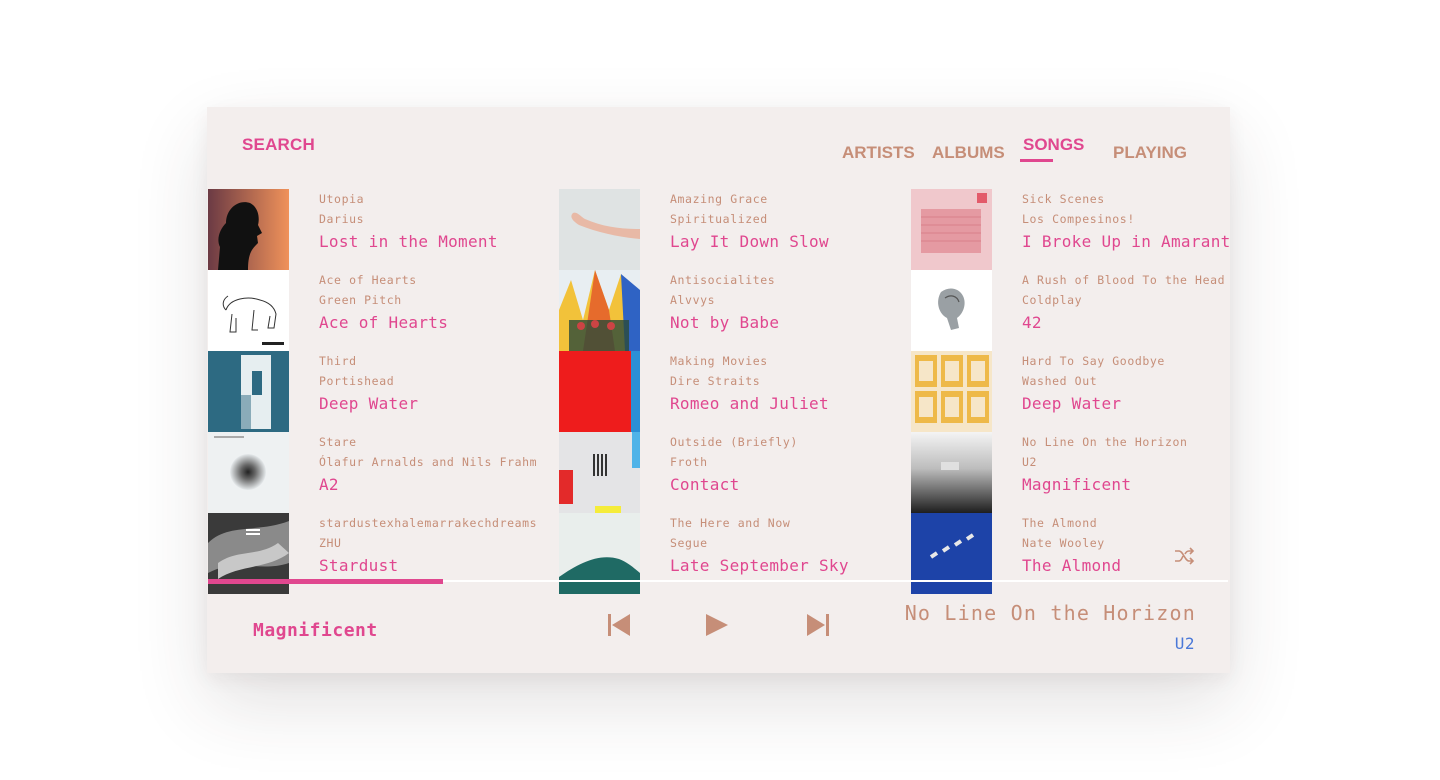  What do you see at coordinates (342, 199) in the screenshot?
I see `song-album: Utopia` at bounding box center [342, 199].